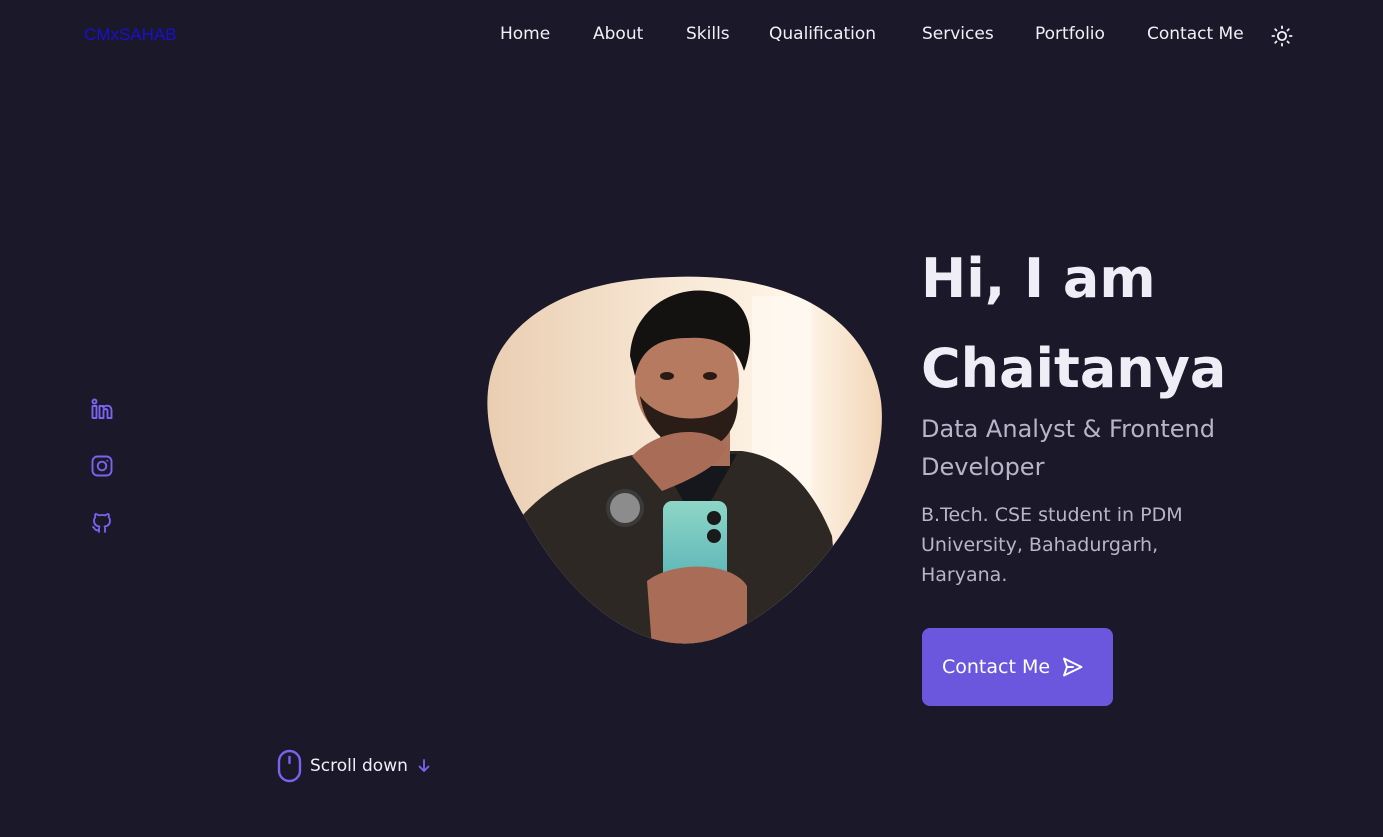 The width and height of the screenshot is (1383, 837). Describe the element at coordinates (996, 667) in the screenshot. I see `contact-me-label: Contact Me` at that location.